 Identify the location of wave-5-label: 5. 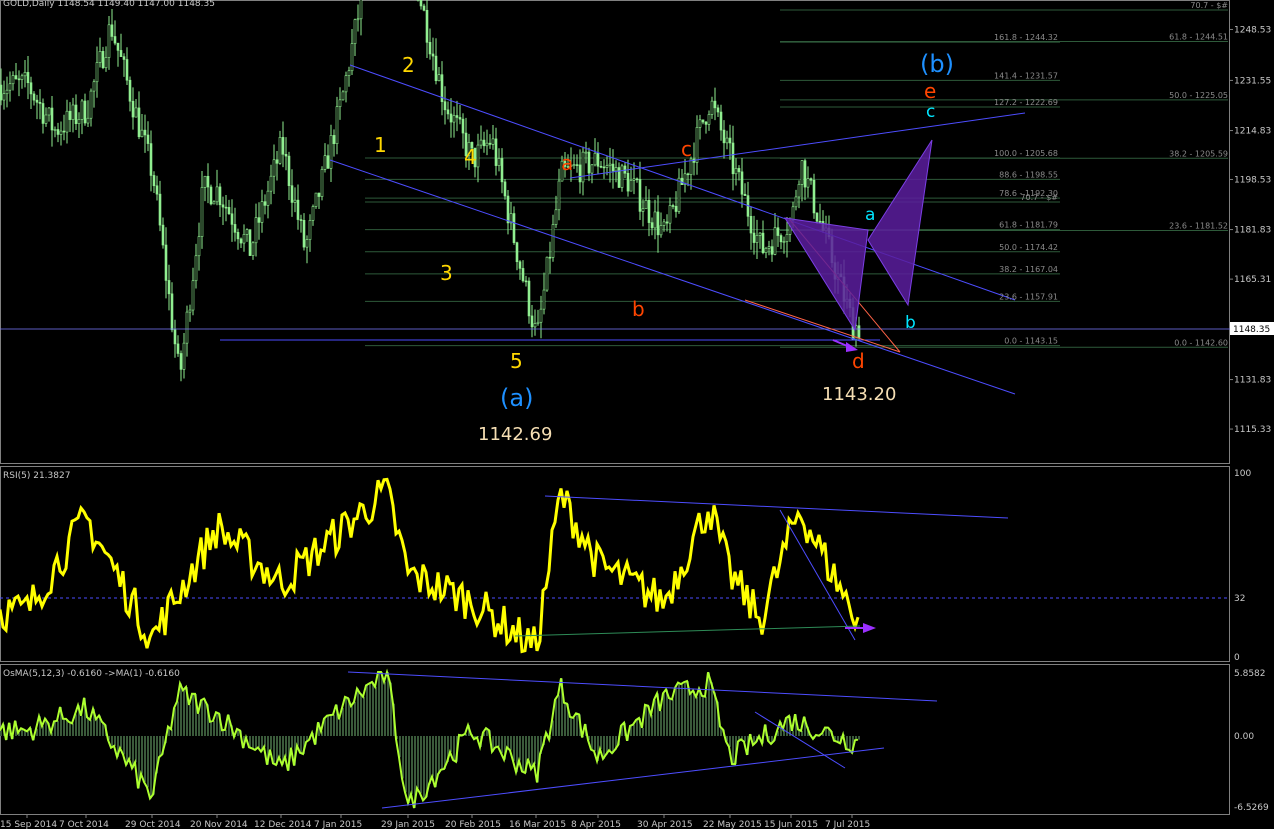
(516, 361).